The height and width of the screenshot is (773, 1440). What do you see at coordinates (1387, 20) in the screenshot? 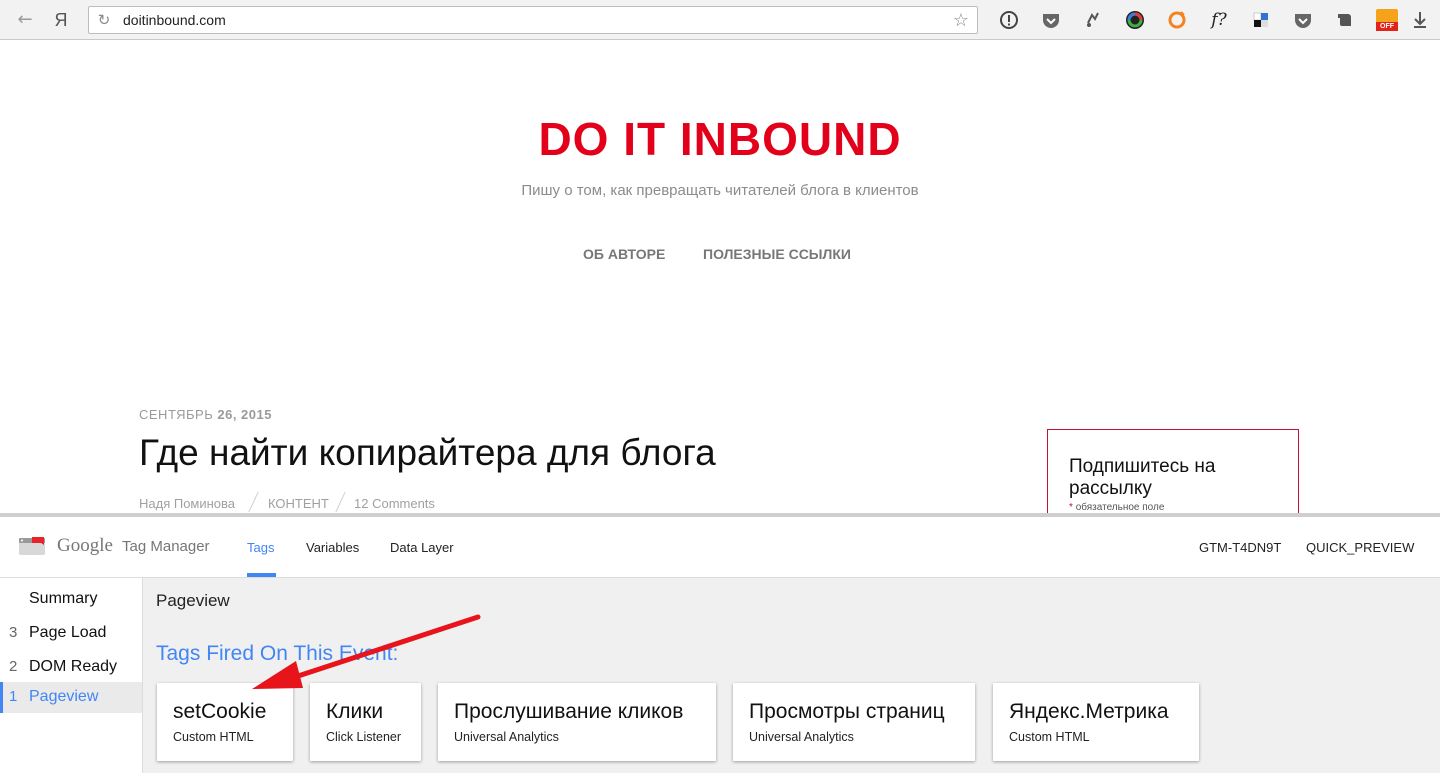
I see `adblock-off-icon: OFF` at bounding box center [1387, 20].